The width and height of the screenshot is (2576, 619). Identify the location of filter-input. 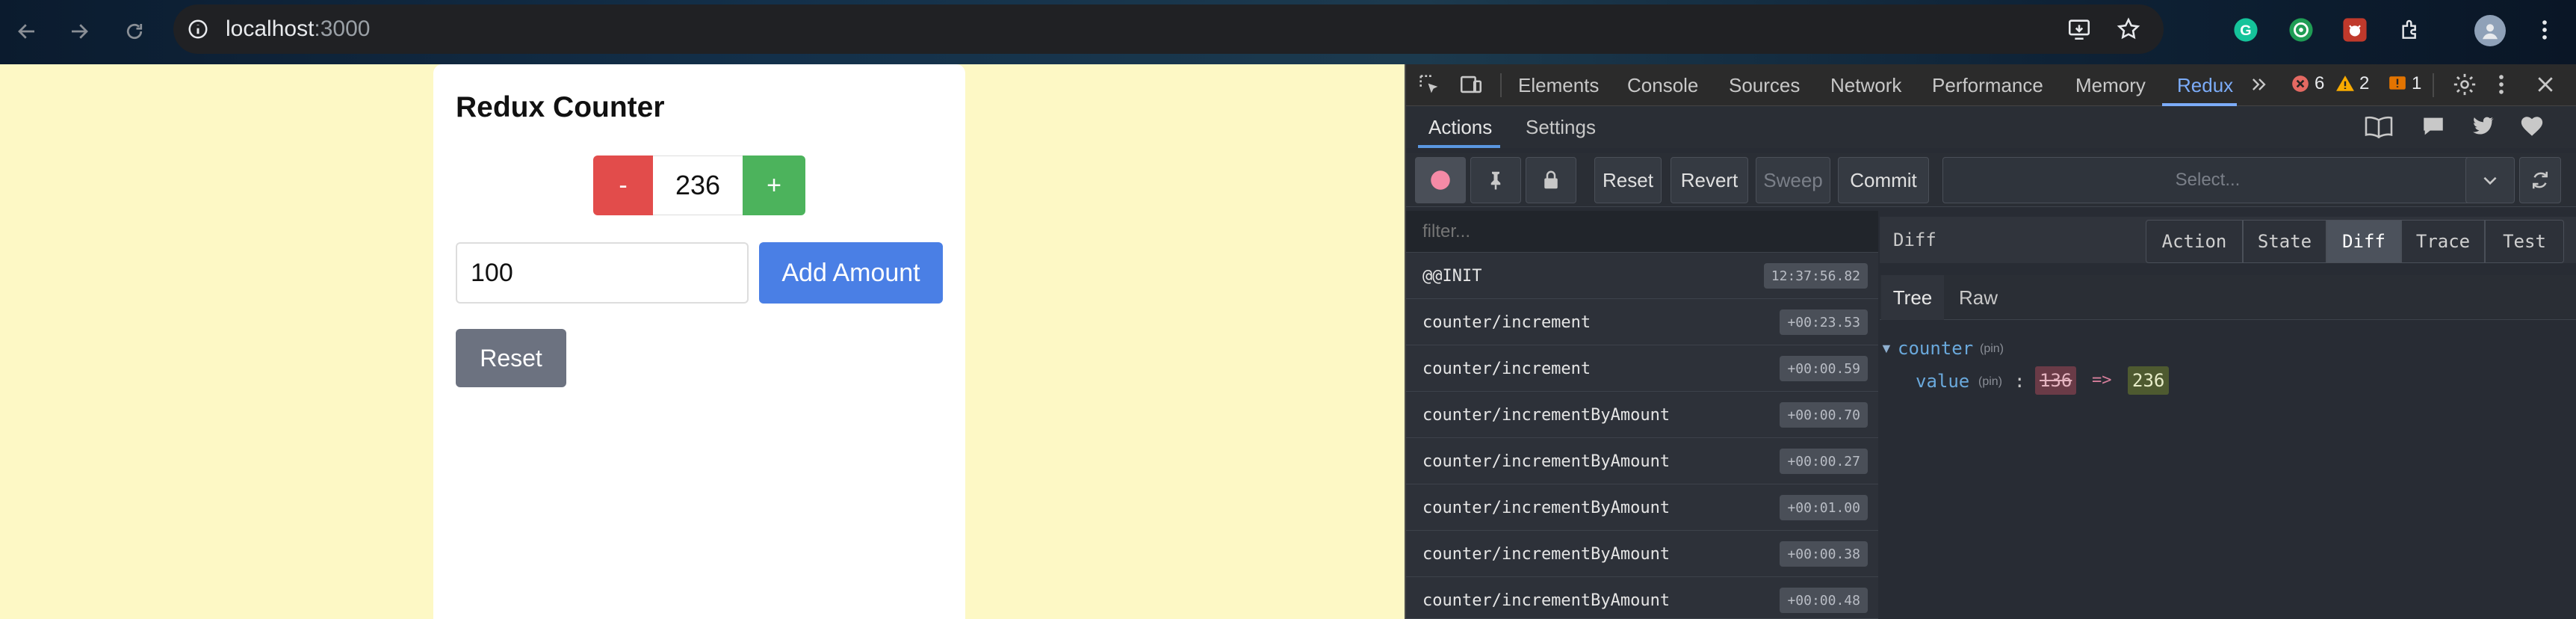
(1642, 232).